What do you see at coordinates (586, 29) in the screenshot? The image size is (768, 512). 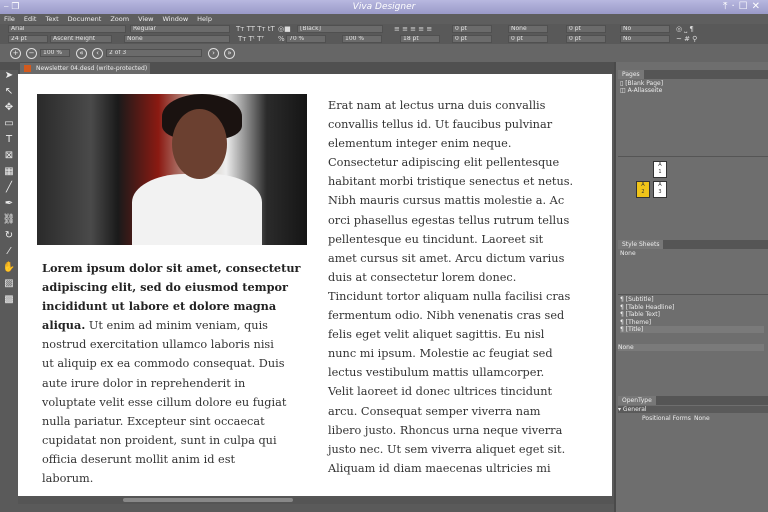 I see `indent-left-field: 0 pt` at bounding box center [586, 29].